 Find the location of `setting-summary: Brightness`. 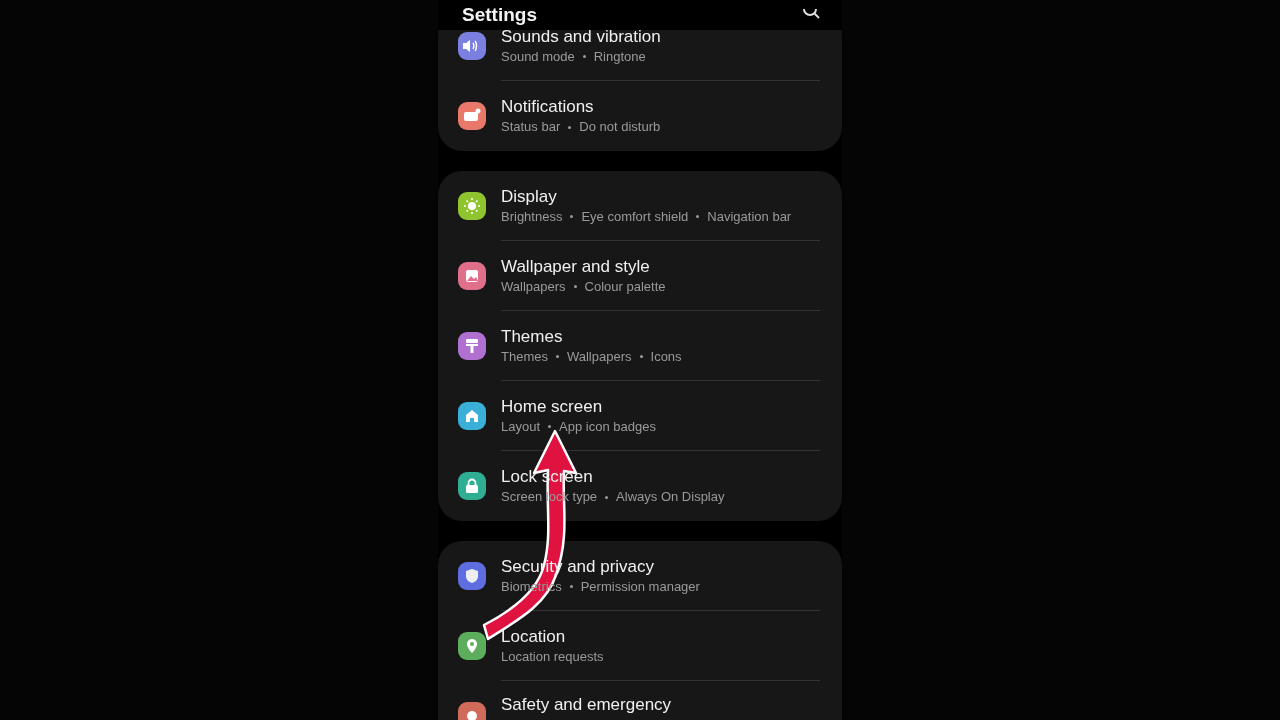

setting-summary: Brightness is located at coordinates (532, 216).